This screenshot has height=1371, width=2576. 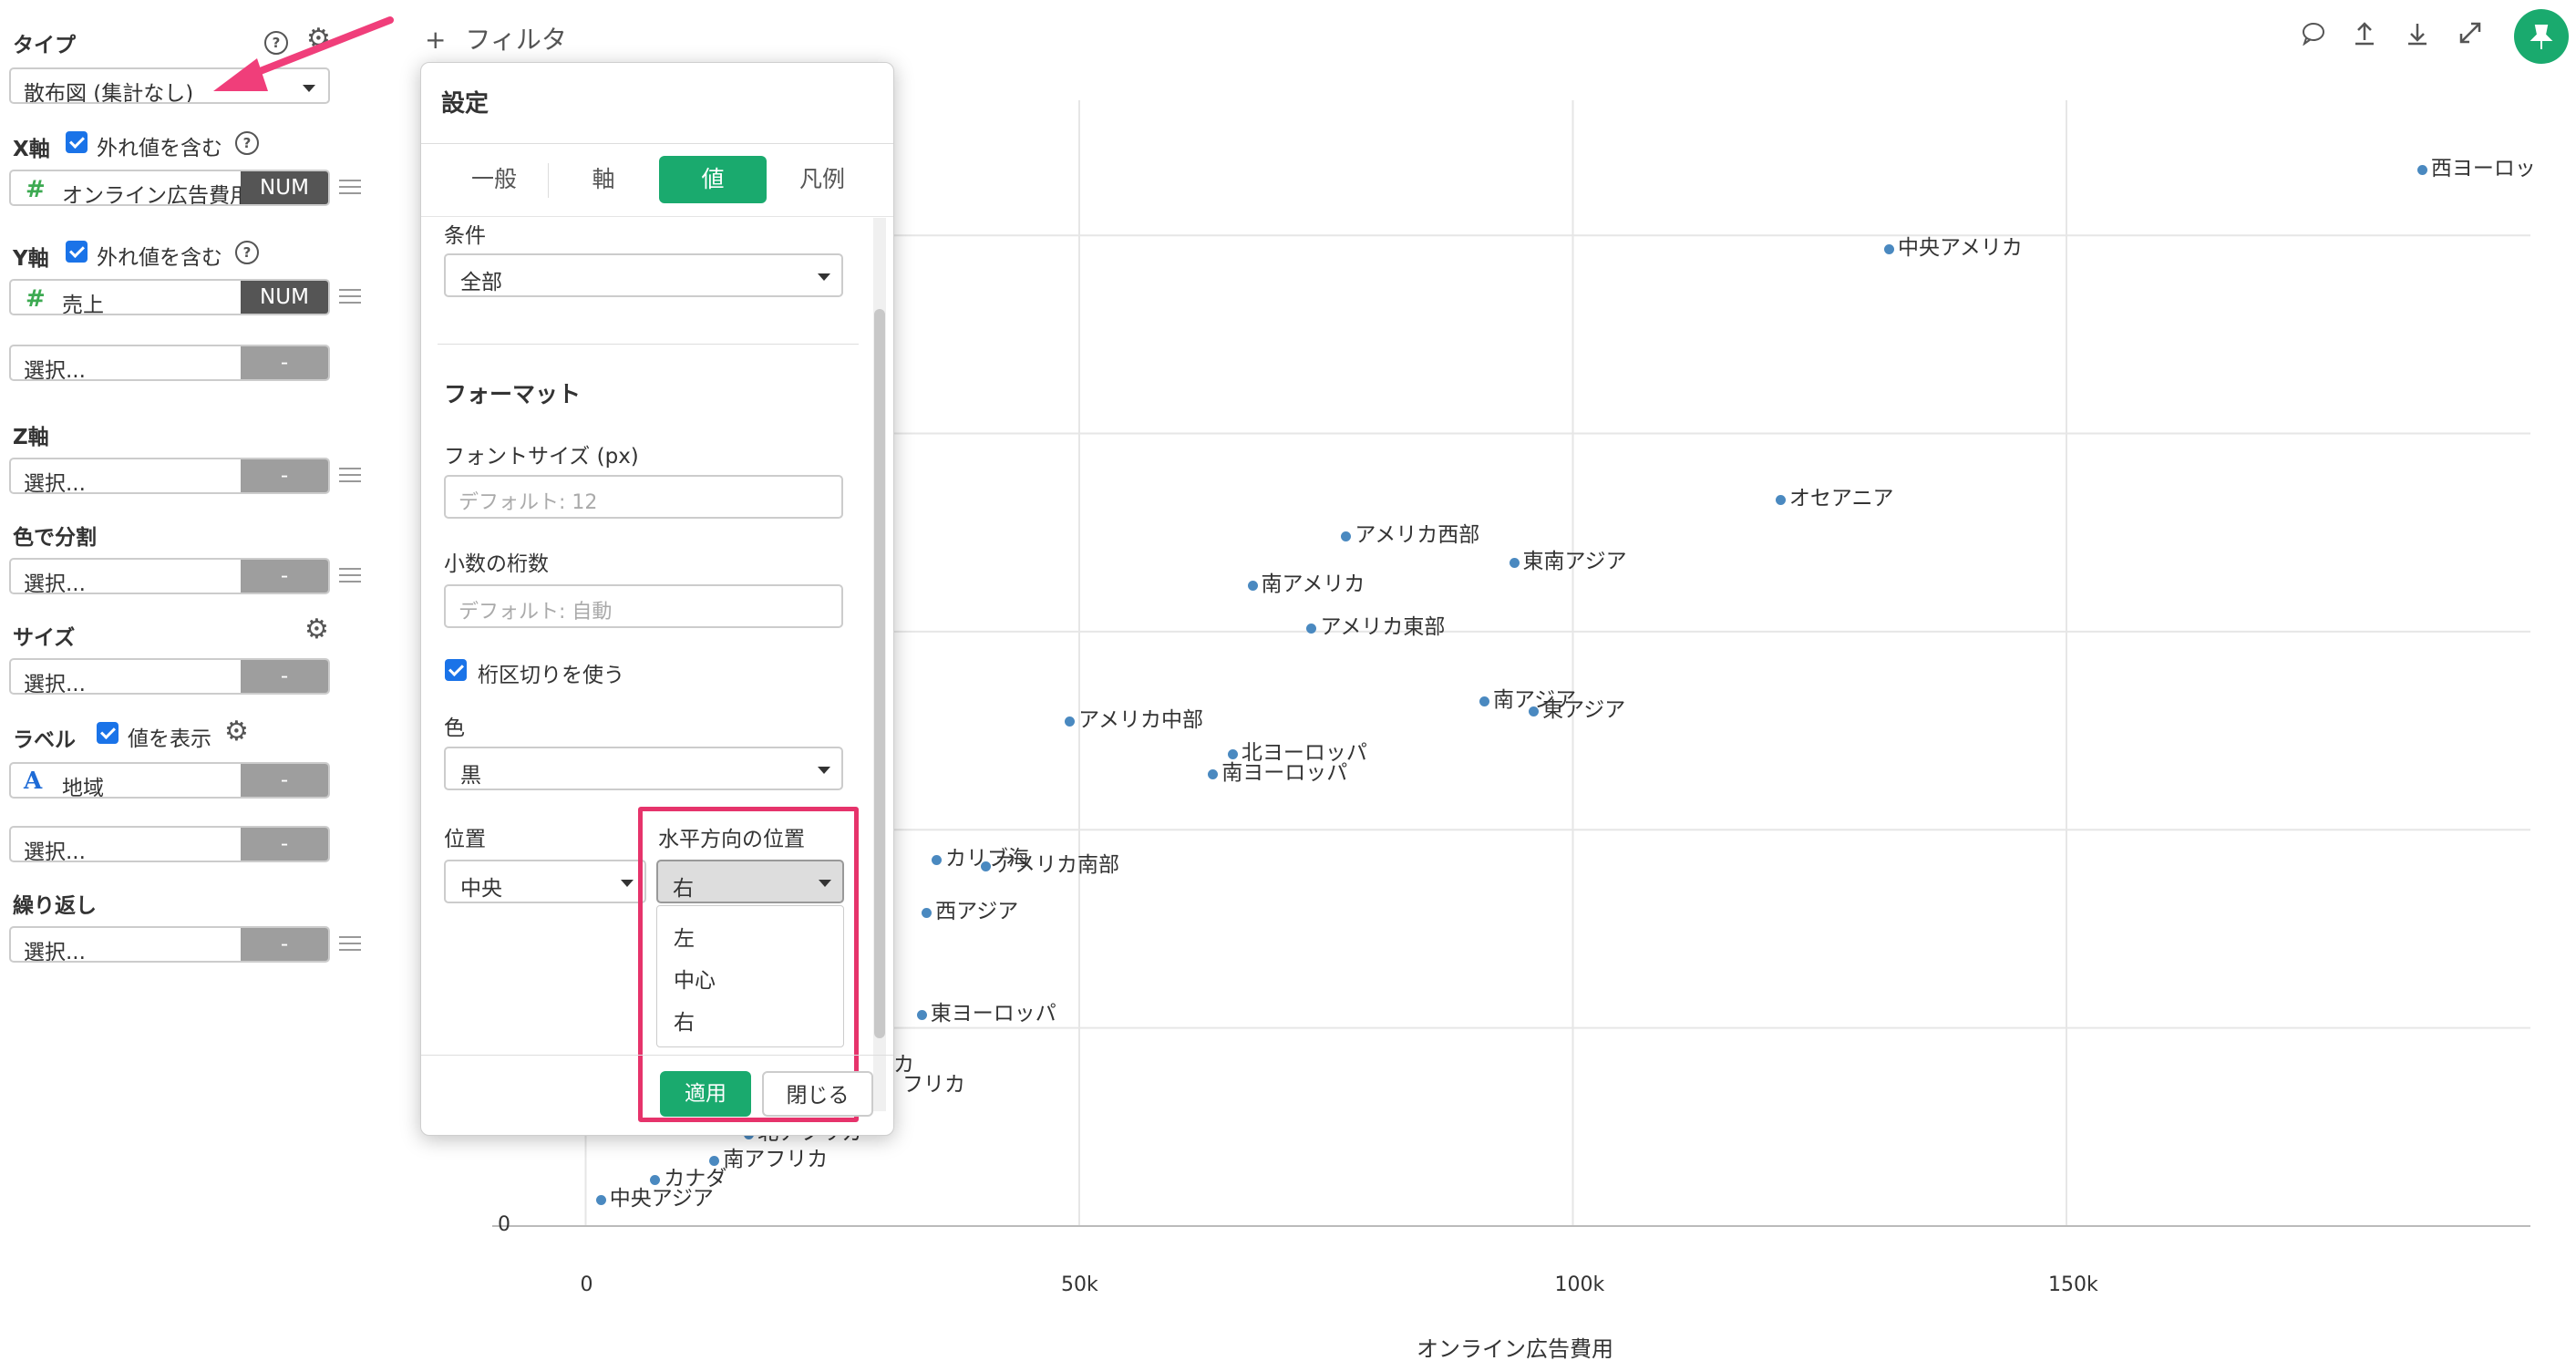 I want to click on font-size-label: フォントサイズ (px), so click(x=541, y=457).